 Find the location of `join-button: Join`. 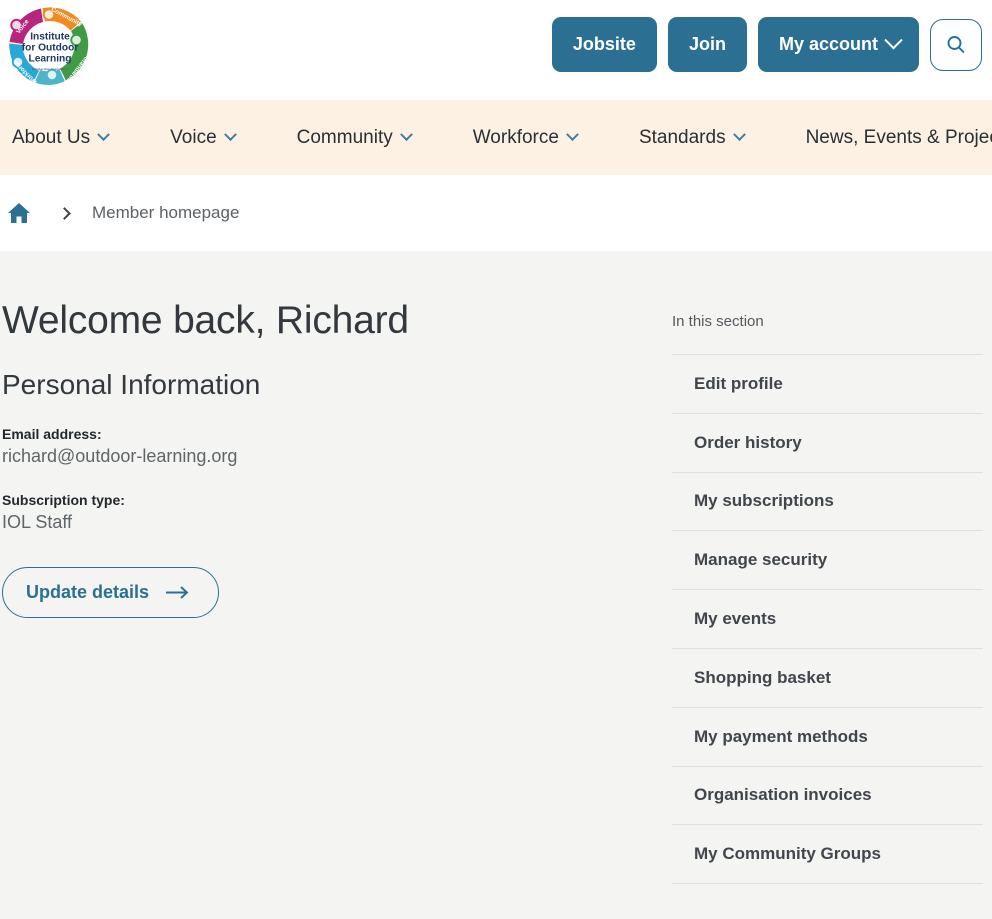

join-button: Join is located at coordinates (707, 44).